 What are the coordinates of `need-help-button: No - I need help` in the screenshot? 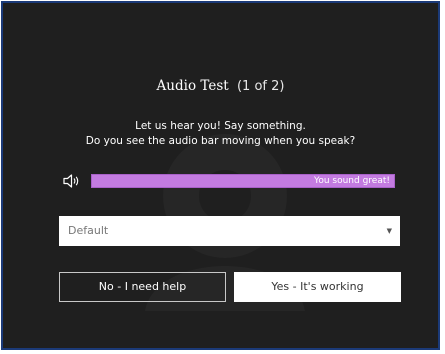 It's located at (142, 287).